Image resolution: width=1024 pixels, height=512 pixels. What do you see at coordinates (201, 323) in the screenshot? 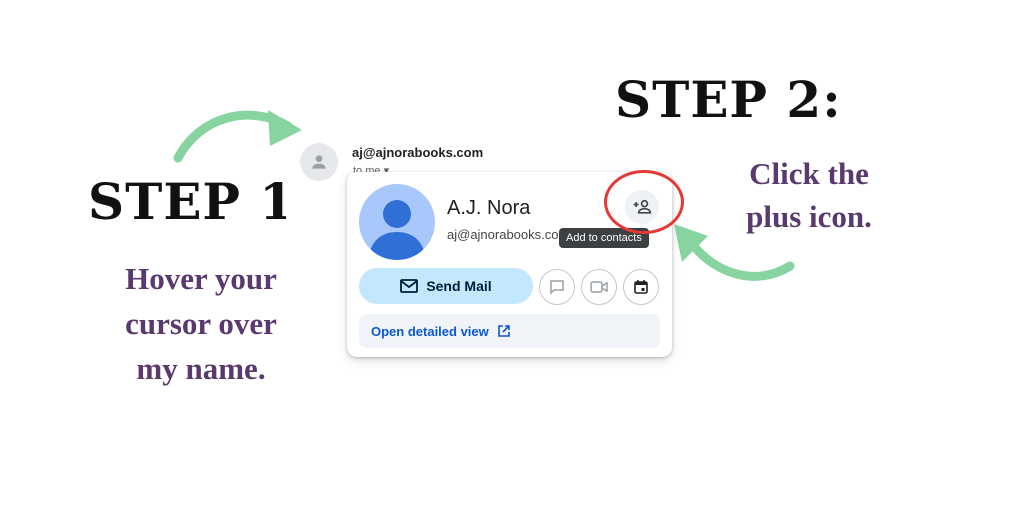
I see `step1-description: Hover your cursor over my name.` at bounding box center [201, 323].